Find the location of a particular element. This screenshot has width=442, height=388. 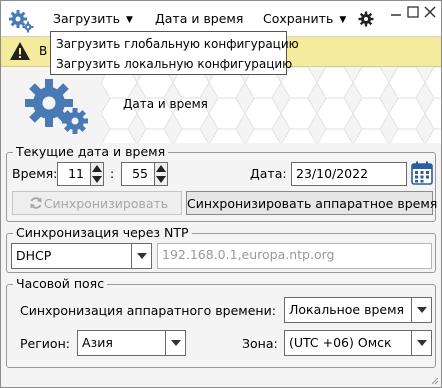

maximize-icon is located at coordinates (413, 12).